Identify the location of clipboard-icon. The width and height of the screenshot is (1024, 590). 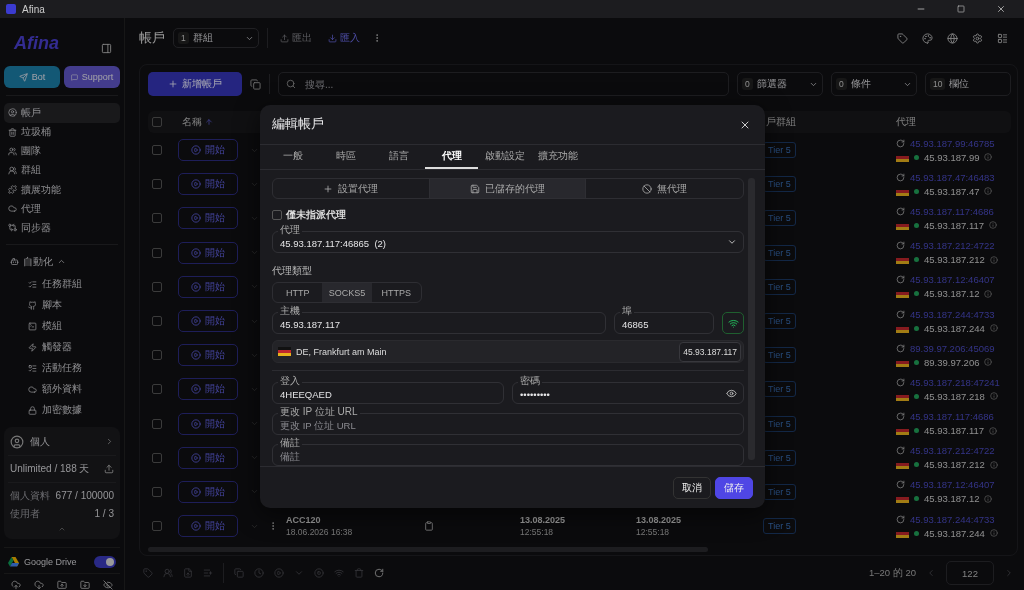
(429, 526).